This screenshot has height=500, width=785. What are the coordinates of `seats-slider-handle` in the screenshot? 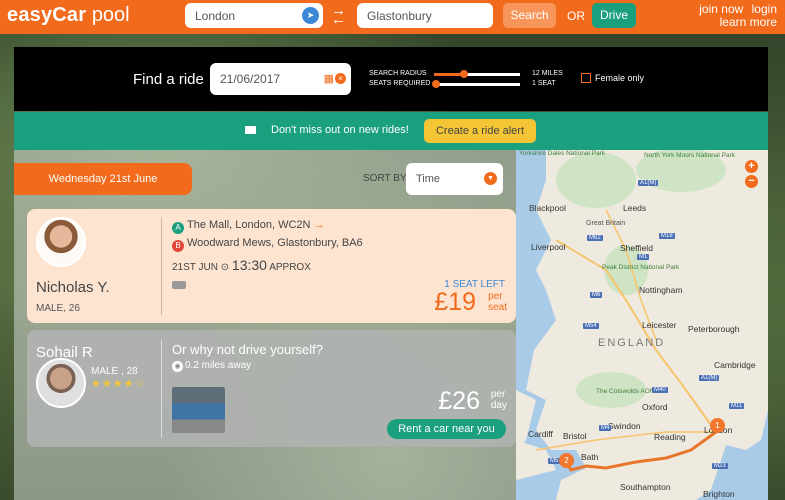 It's located at (435, 84).